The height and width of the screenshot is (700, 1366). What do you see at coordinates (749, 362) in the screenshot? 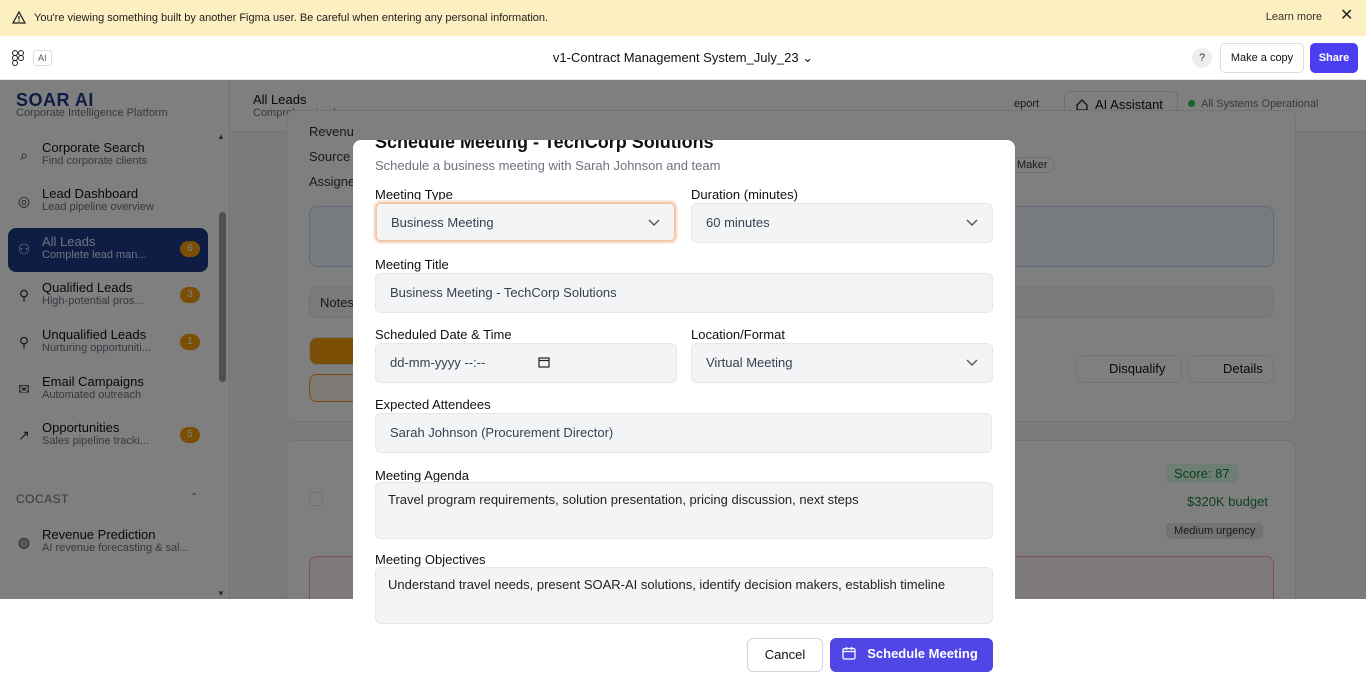
I see `location-value: Virtual Meeting` at bounding box center [749, 362].